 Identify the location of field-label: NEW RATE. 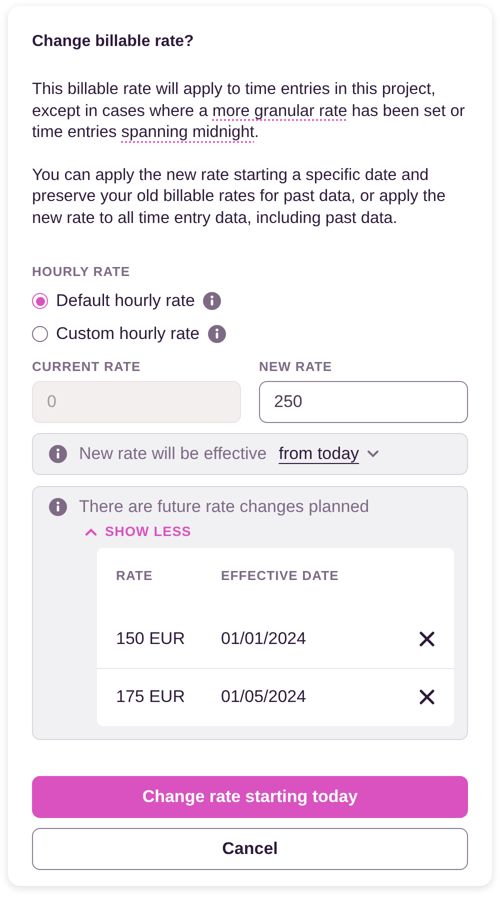
(296, 367).